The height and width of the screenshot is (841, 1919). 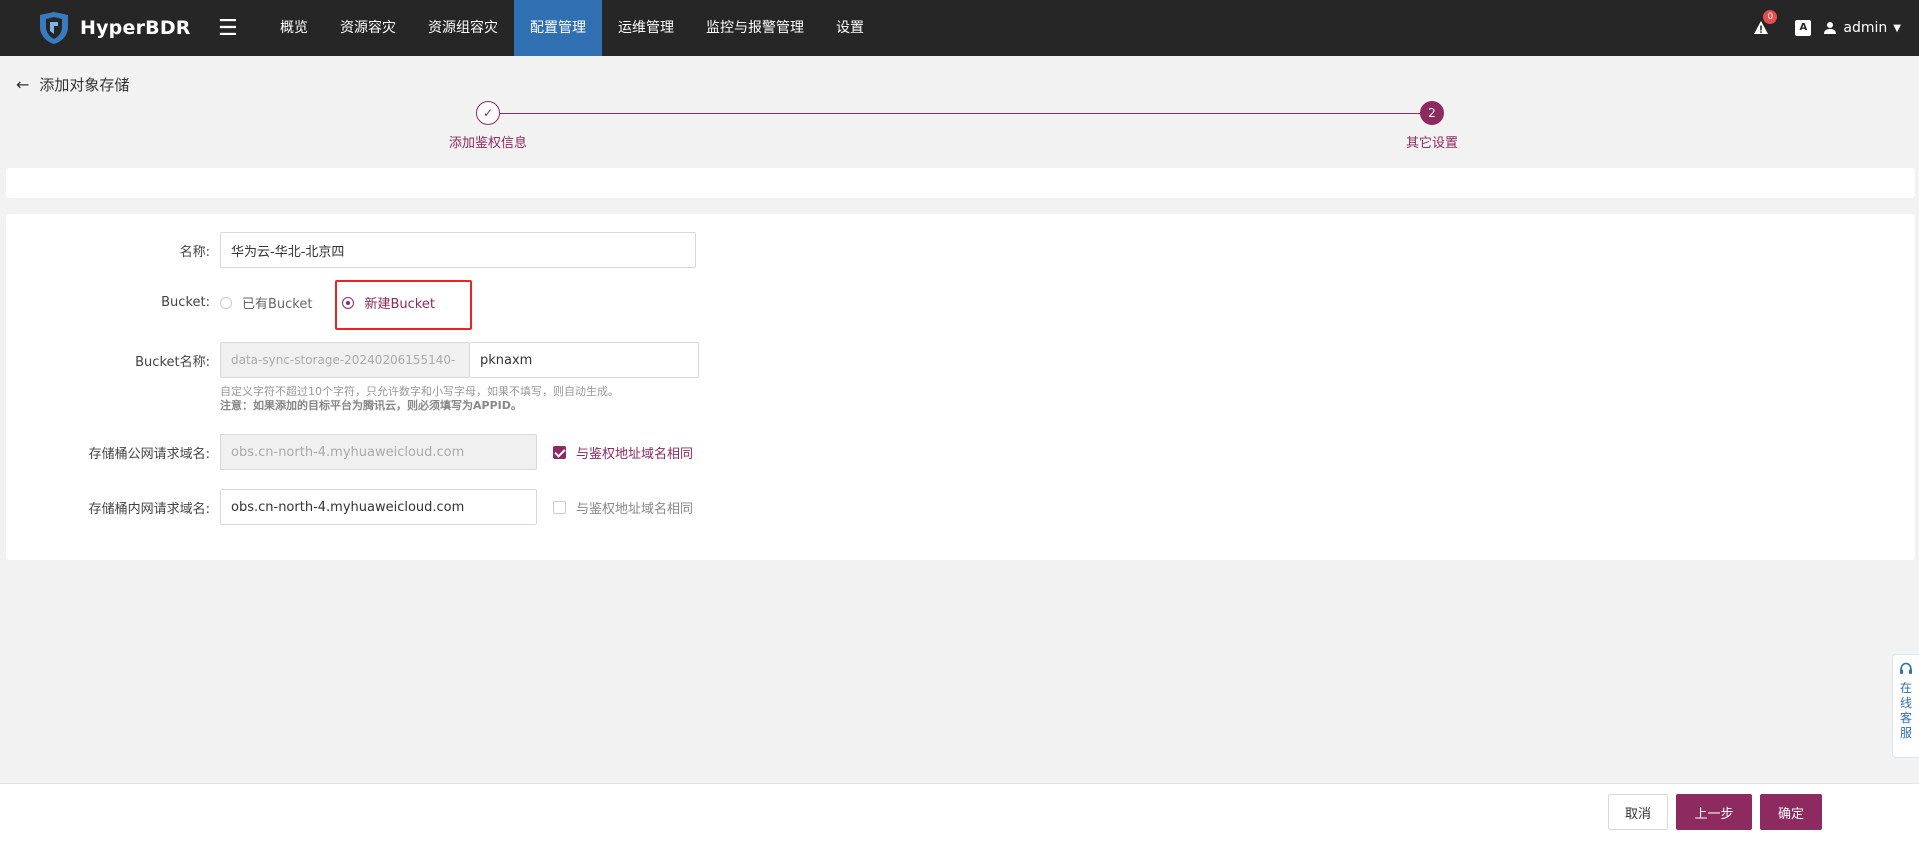 I want to click on page-header: ← 添加对象存储, so click(x=72, y=84).